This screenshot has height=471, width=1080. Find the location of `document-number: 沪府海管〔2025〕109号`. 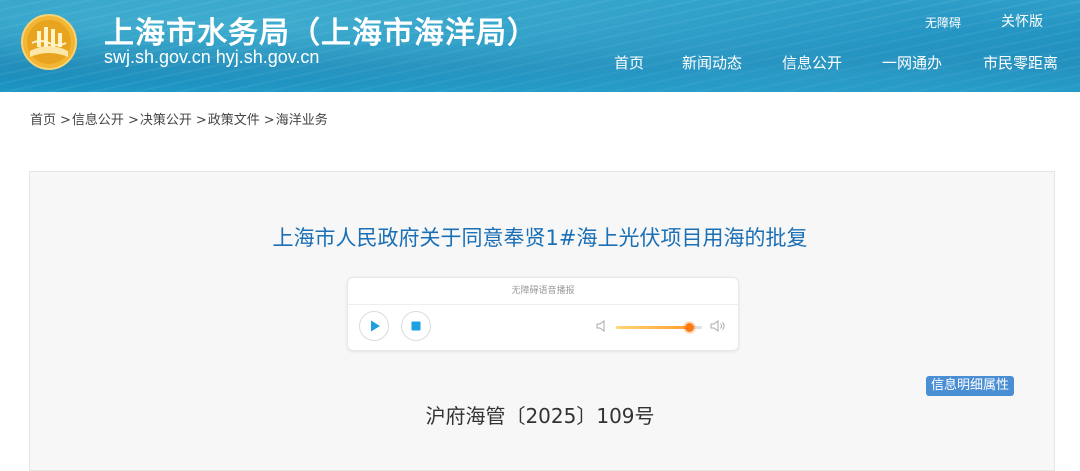

document-number: 沪府海管〔2025〕109号 is located at coordinates (540, 416).